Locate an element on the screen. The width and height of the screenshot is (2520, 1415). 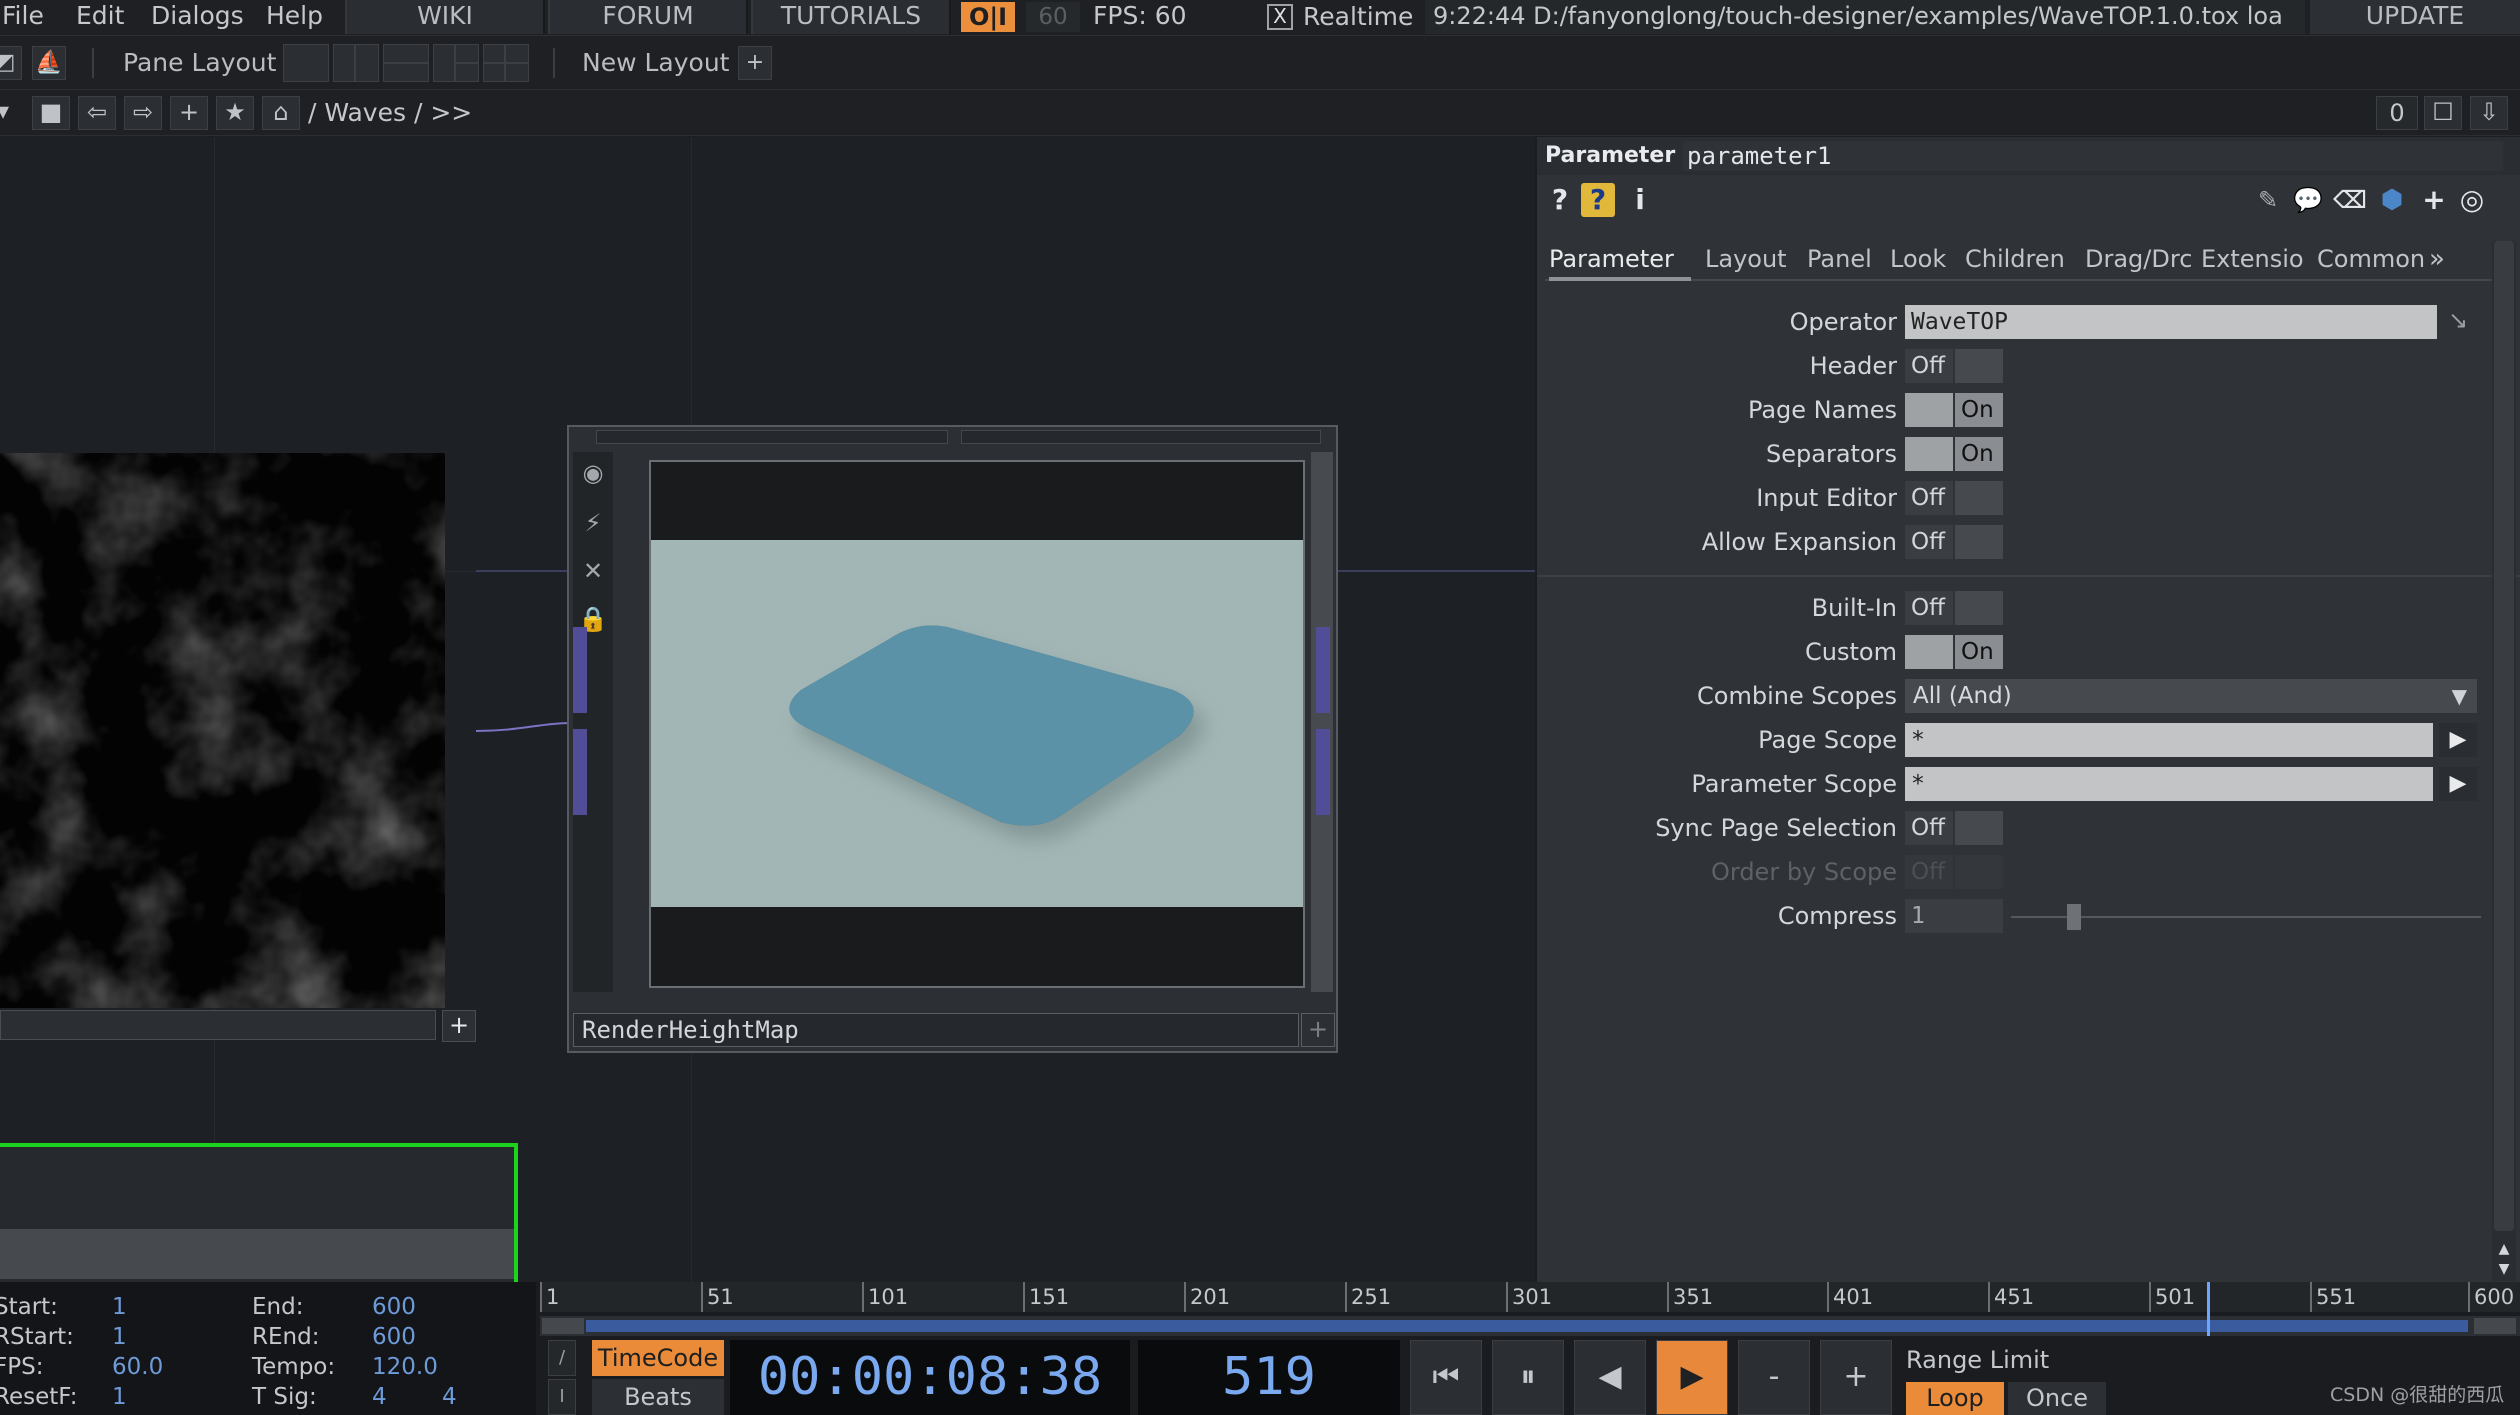
loop-button: Loop is located at coordinates (1955, 1398).